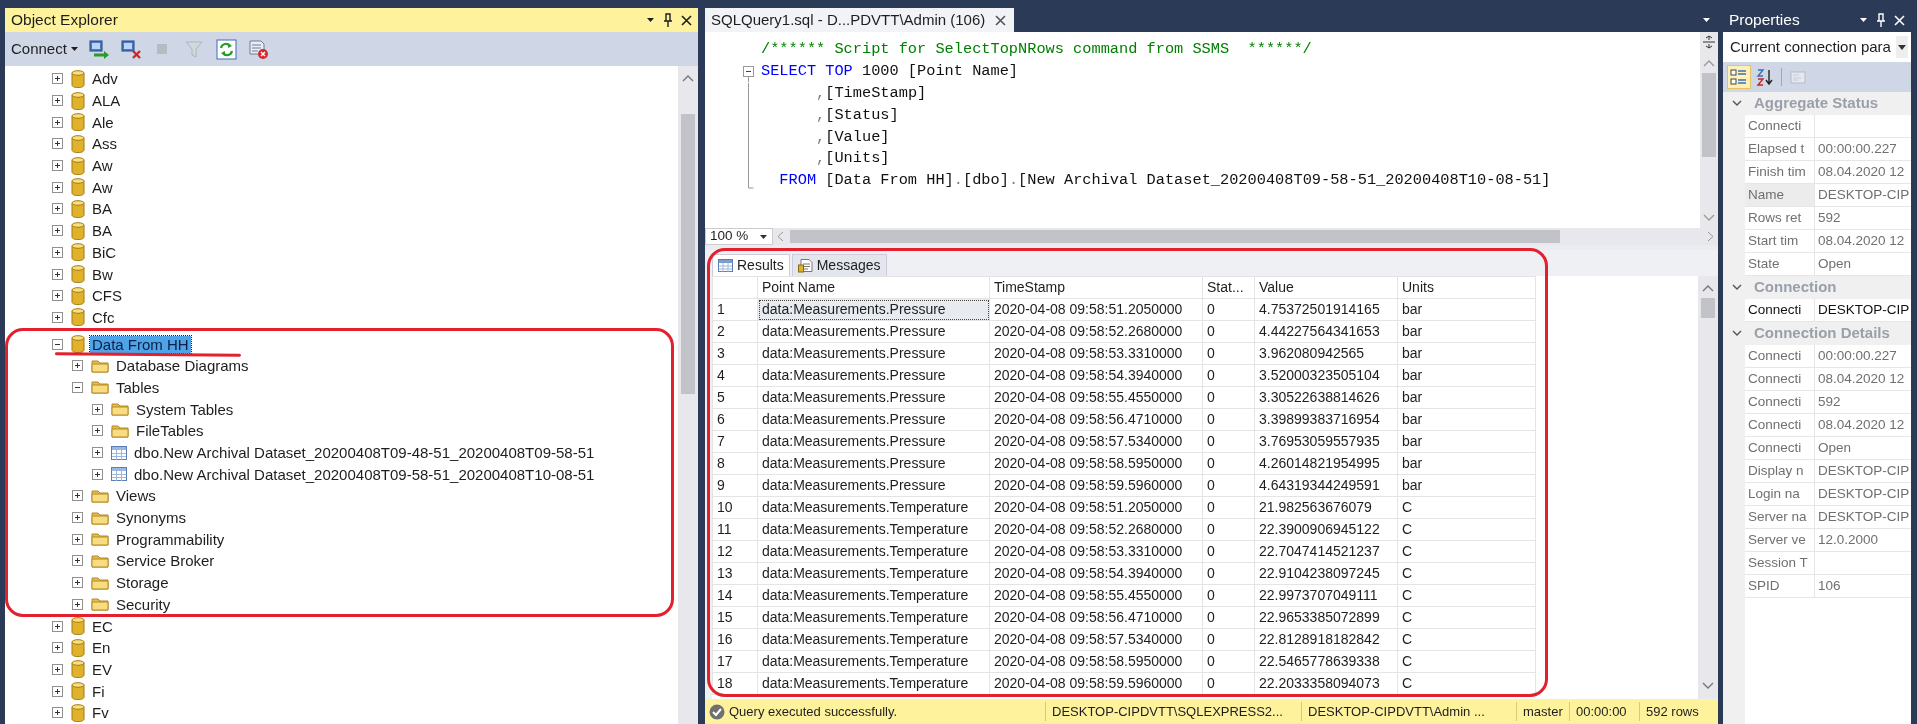  What do you see at coordinates (668, 20) in the screenshot?
I see `pin-icon` at bounding box center [668, 20].